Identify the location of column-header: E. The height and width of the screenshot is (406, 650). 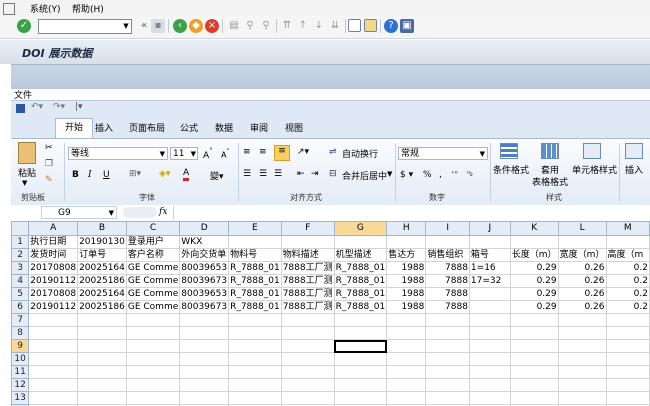
(255, 228).